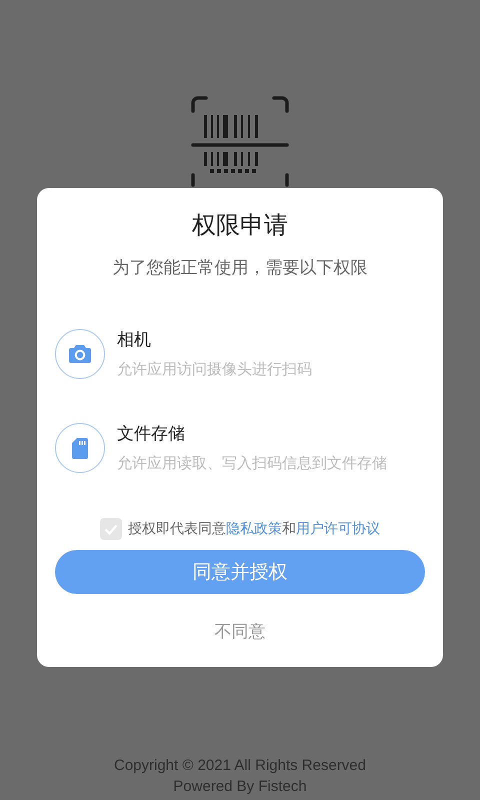 This screenshot has height=800, width=480. What do you see at coordinates (134, 340) in the screenshot?
I see `permission-name: 相机` at bounding box center [134, 340].